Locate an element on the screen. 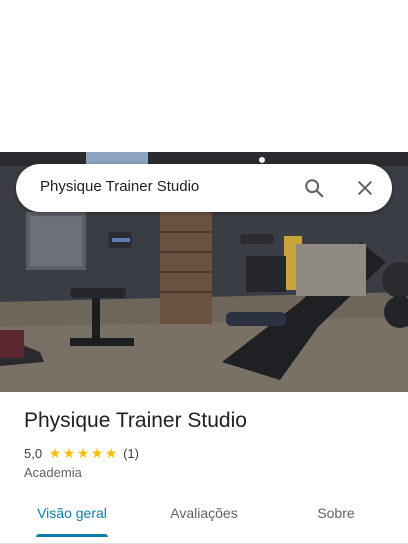 The width and height of the screenshot is (408, 544). tab-overview: Visão geral is located at coordinates (72, 516).